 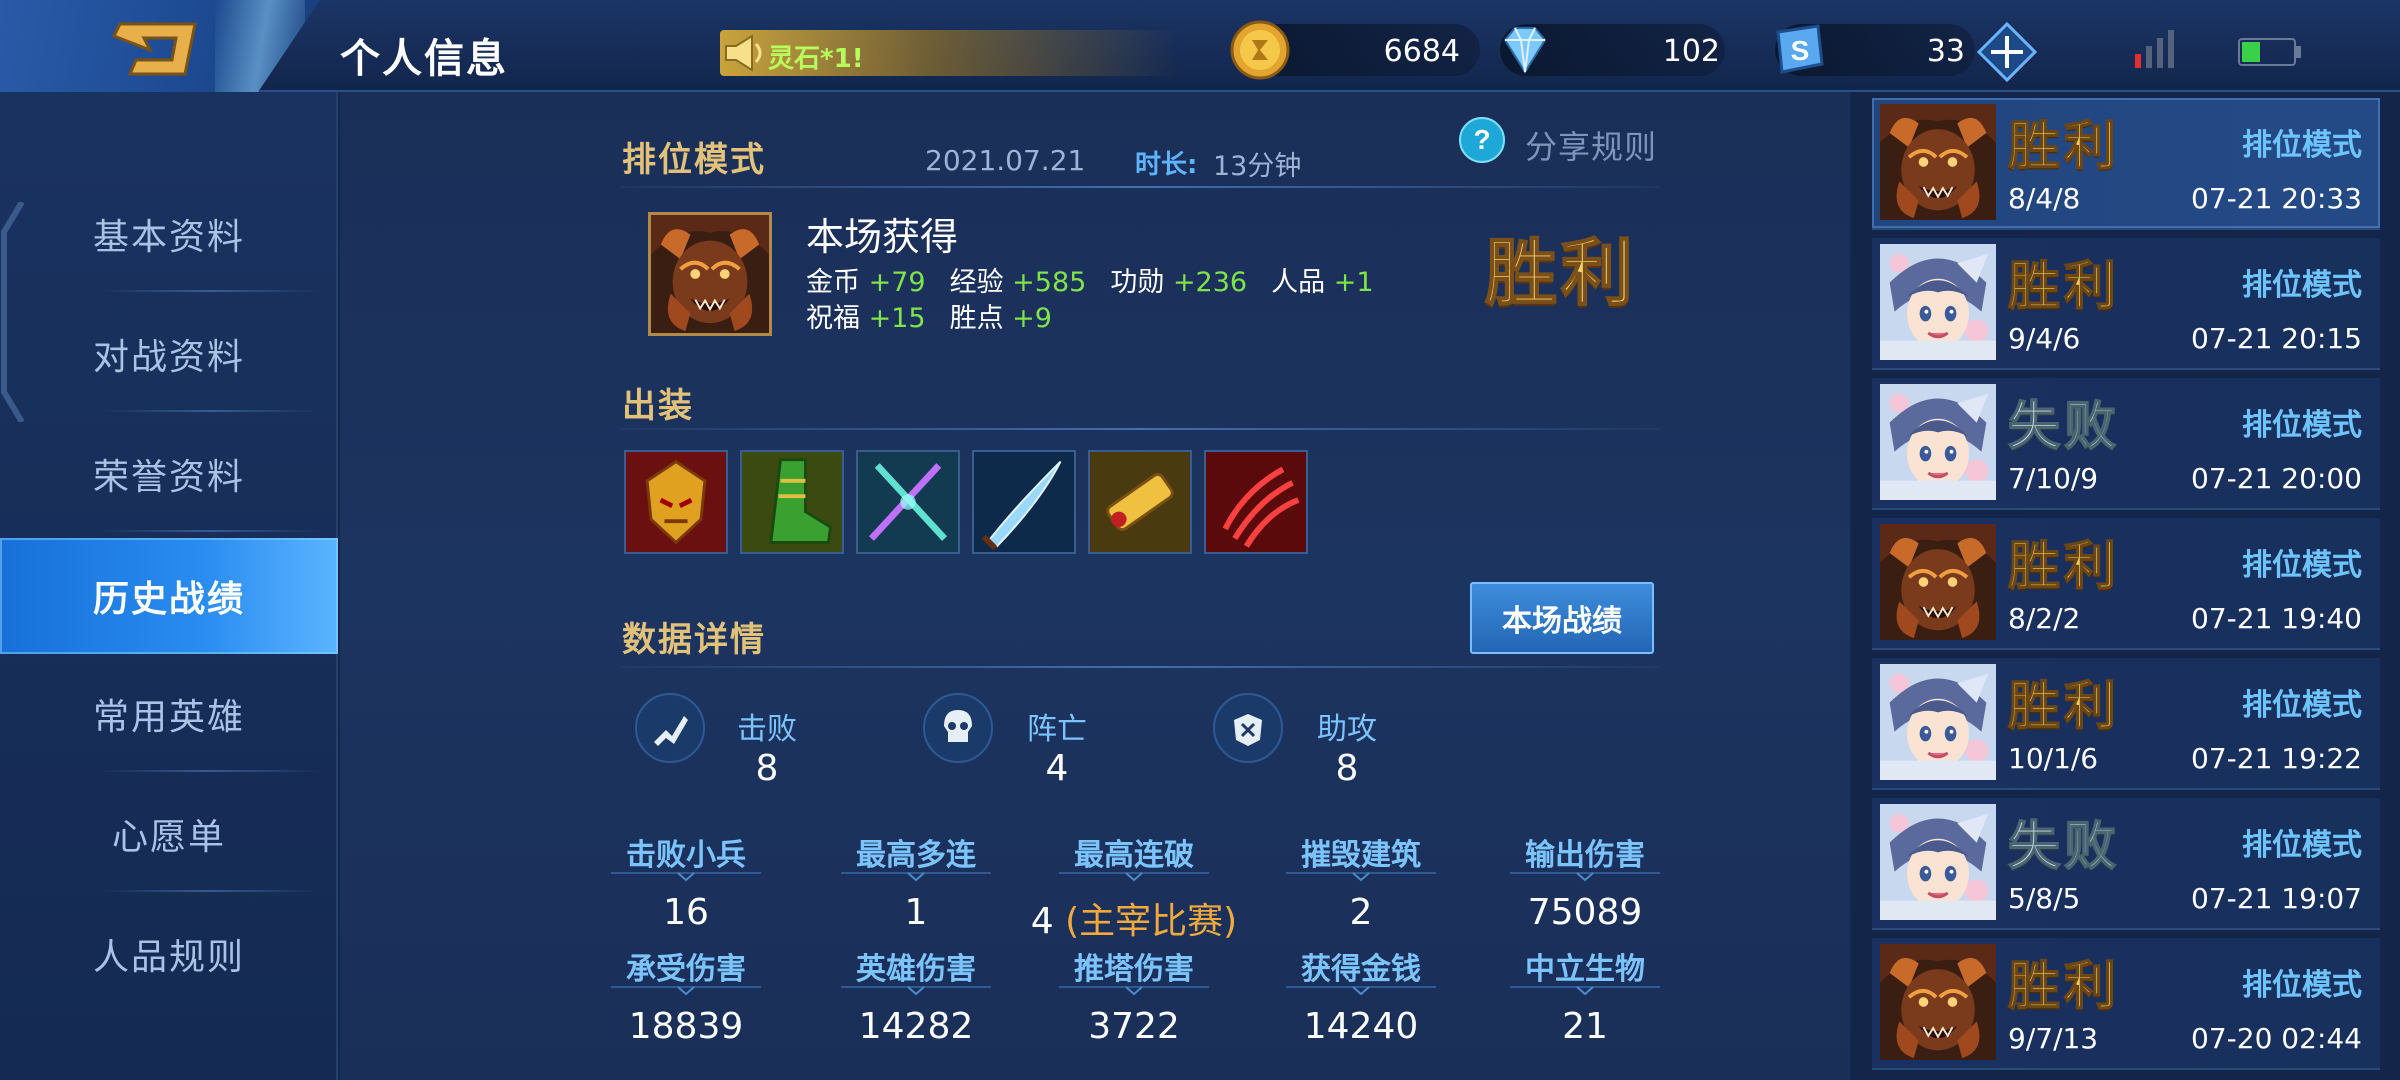 I want to click on sidebar-item-match-history: 历史战绩, so click(x=169, y=596).